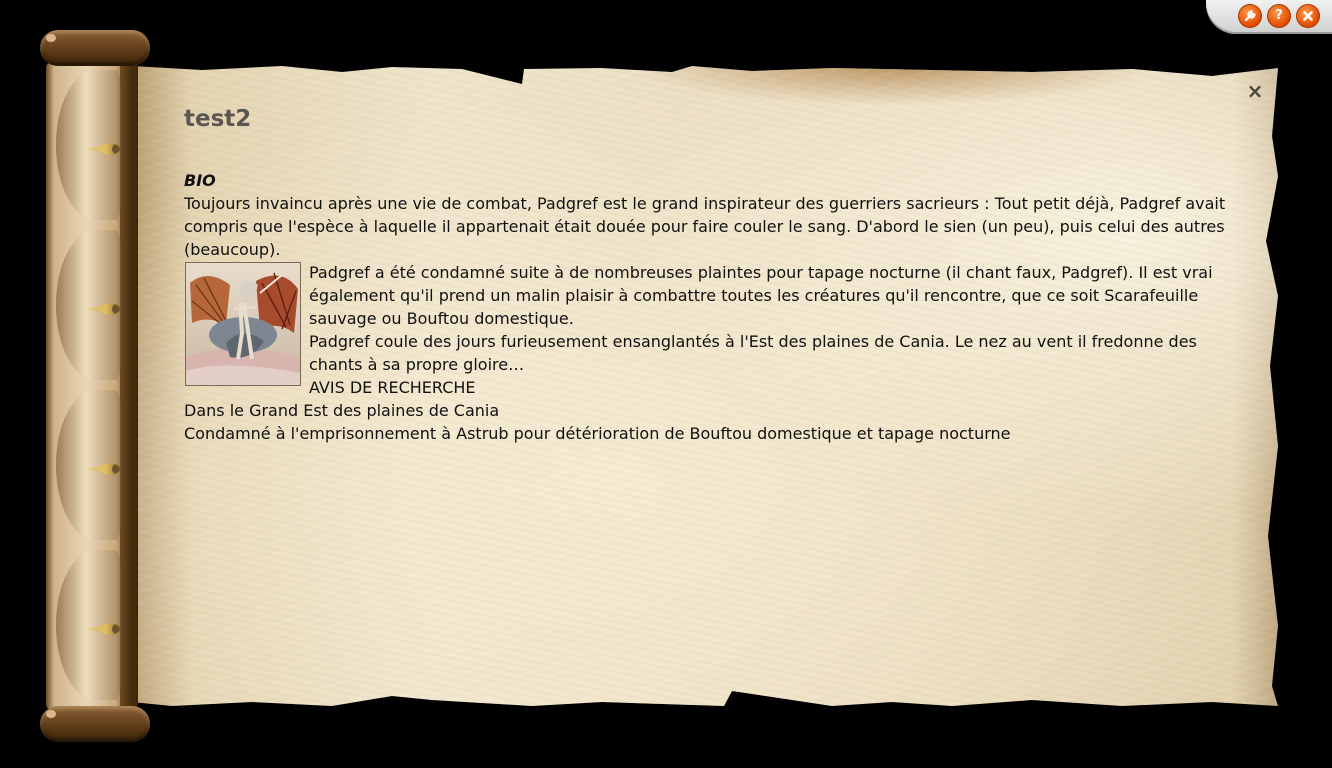  Describe the element at coordinates (95, 48) in the screenshot. I see `rod-cap-top` at that location.